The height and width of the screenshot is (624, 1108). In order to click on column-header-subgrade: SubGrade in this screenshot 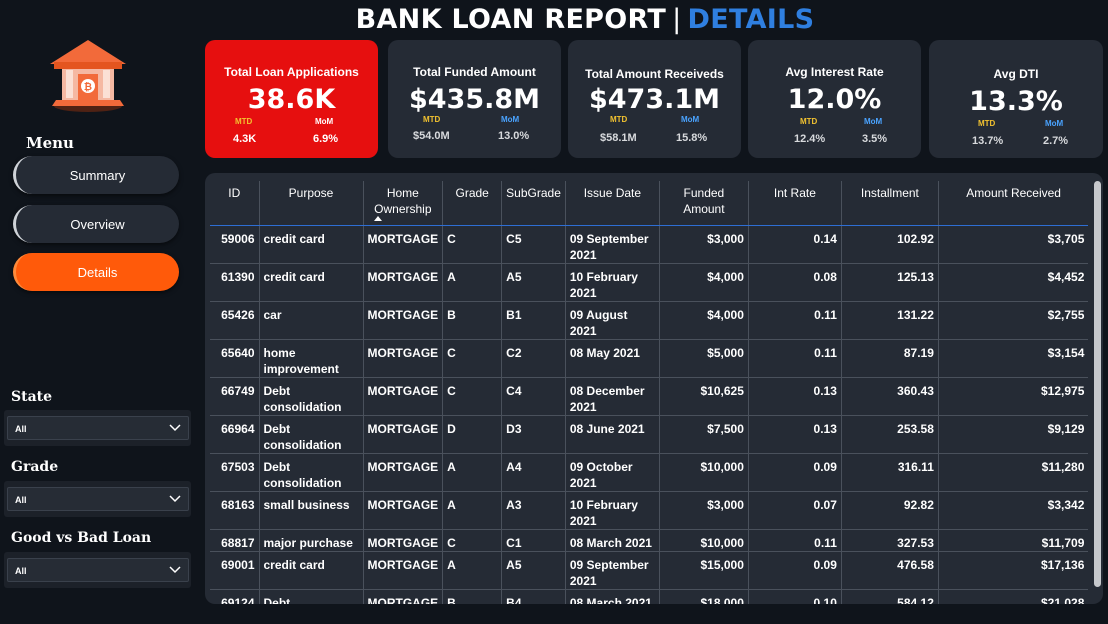, I will do `click(533, 203)`.